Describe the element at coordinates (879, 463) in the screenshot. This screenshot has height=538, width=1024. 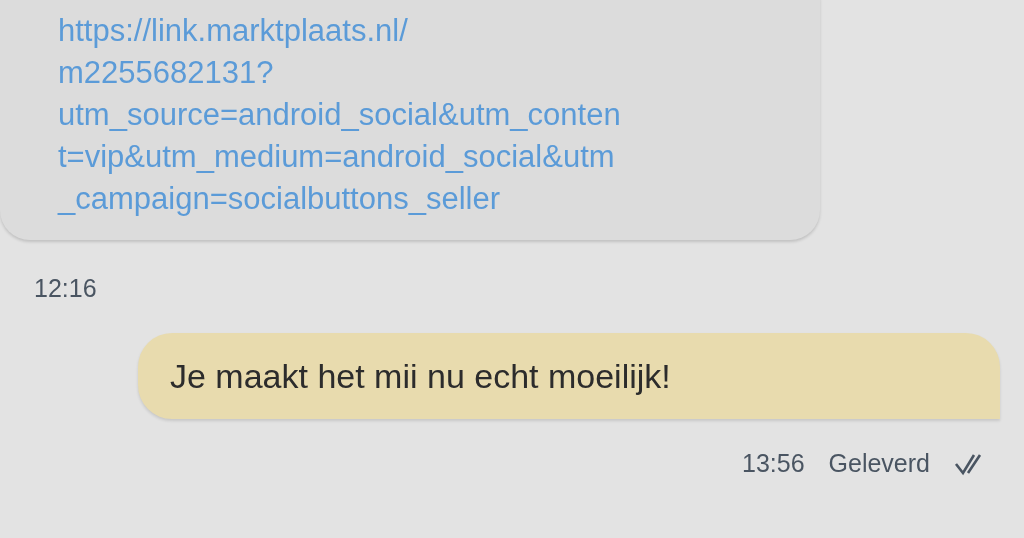
I see `delivery-status: Geleverd` at that location.